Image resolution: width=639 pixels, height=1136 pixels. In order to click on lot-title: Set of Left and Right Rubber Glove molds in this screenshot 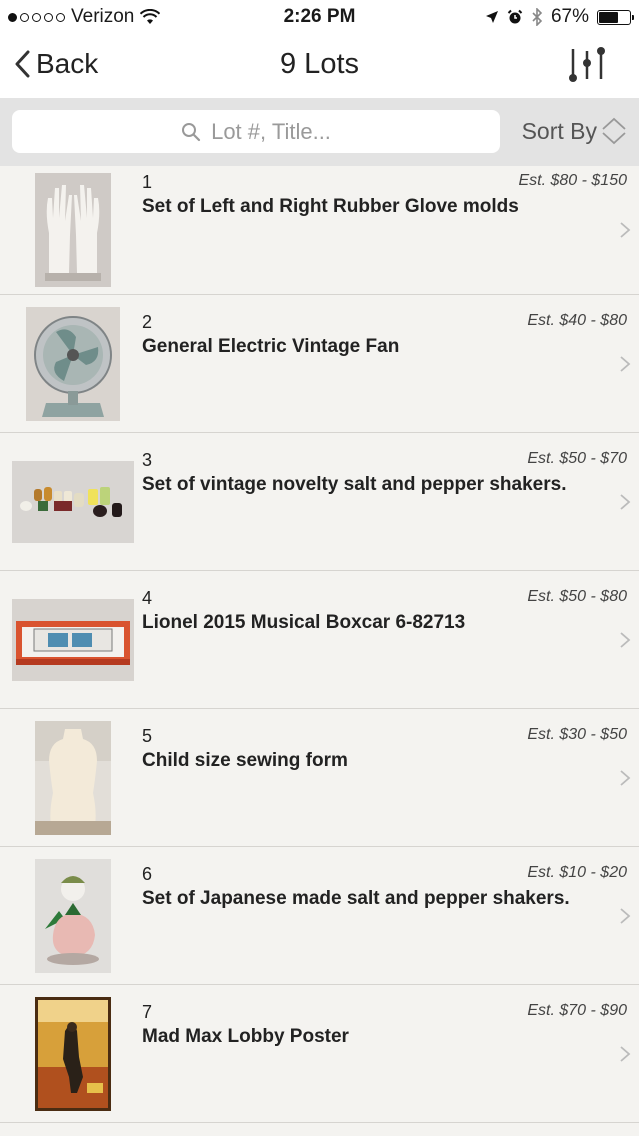, I will do `click(330, 206)`.